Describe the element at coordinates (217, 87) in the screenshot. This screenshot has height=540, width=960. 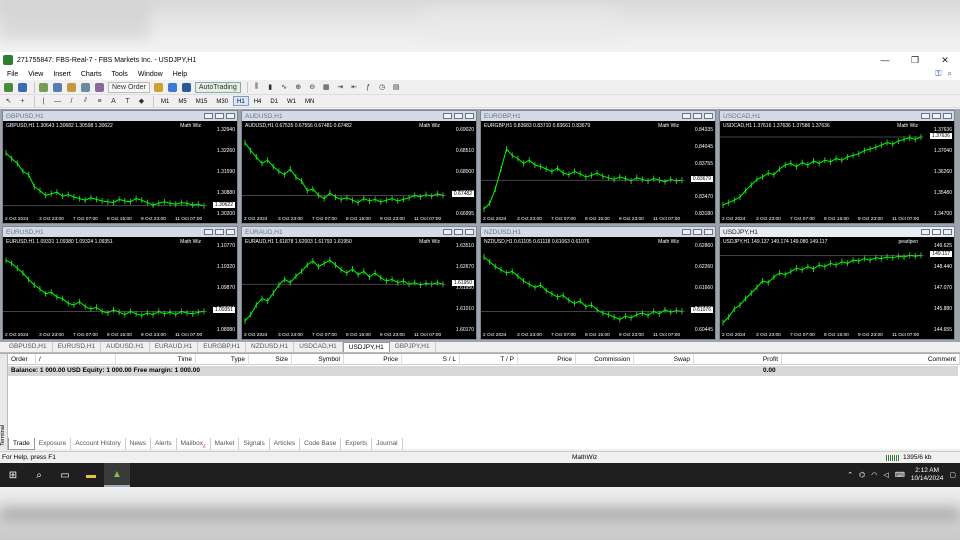
I see `autotrading-button: AutoTrading` at that location.